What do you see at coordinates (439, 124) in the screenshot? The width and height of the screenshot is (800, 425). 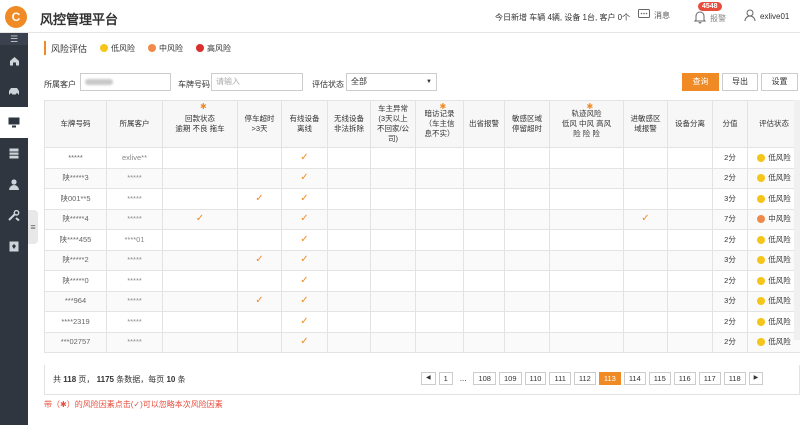 I see `column-header: ✱ 暗访记录 （车主信 息不实）` at bounding box center [439, 124].